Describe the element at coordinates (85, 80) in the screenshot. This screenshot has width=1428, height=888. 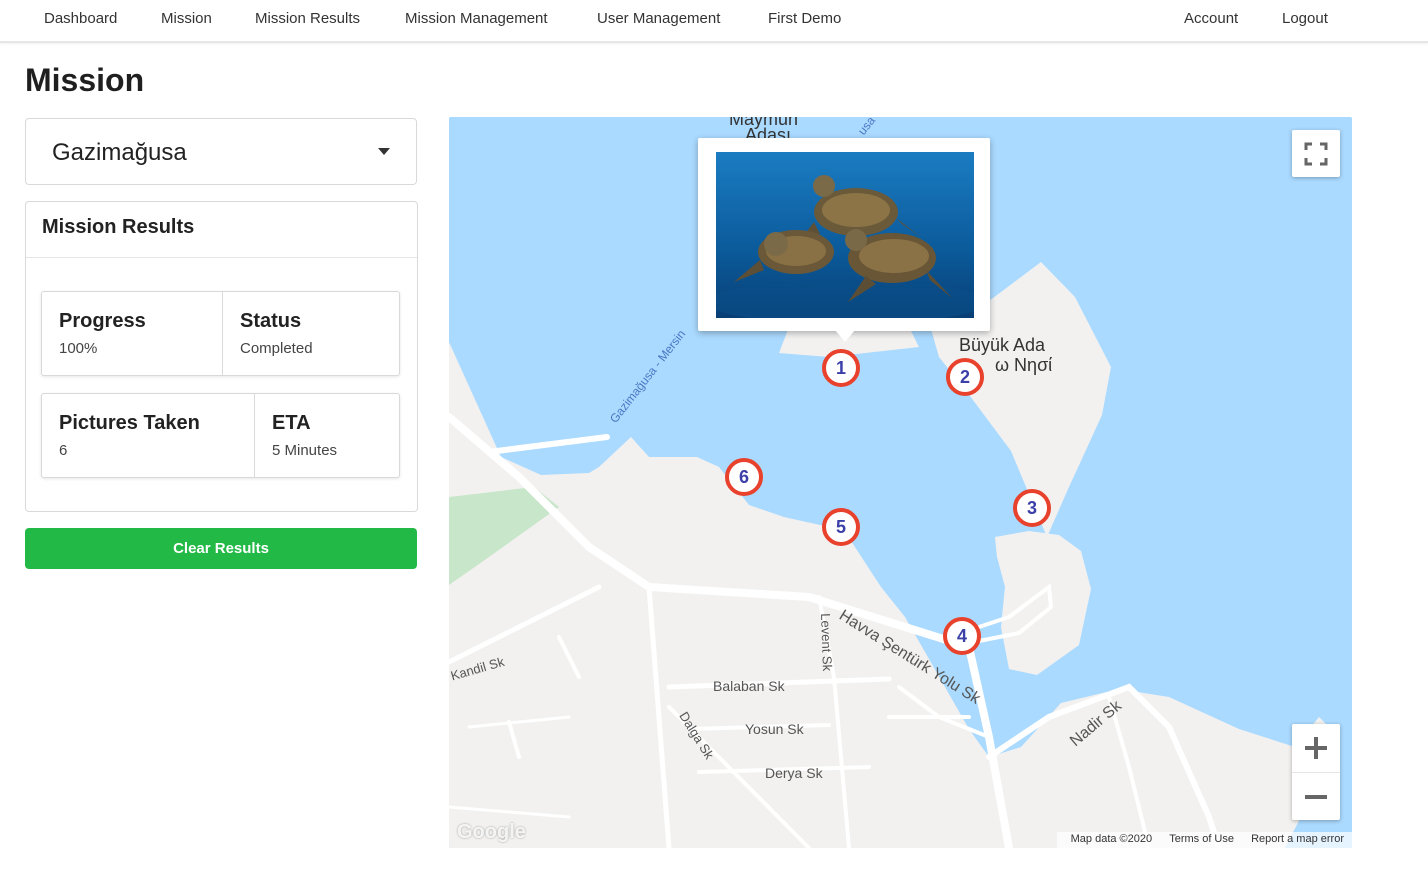
I see `page-title: Mission` at that location.